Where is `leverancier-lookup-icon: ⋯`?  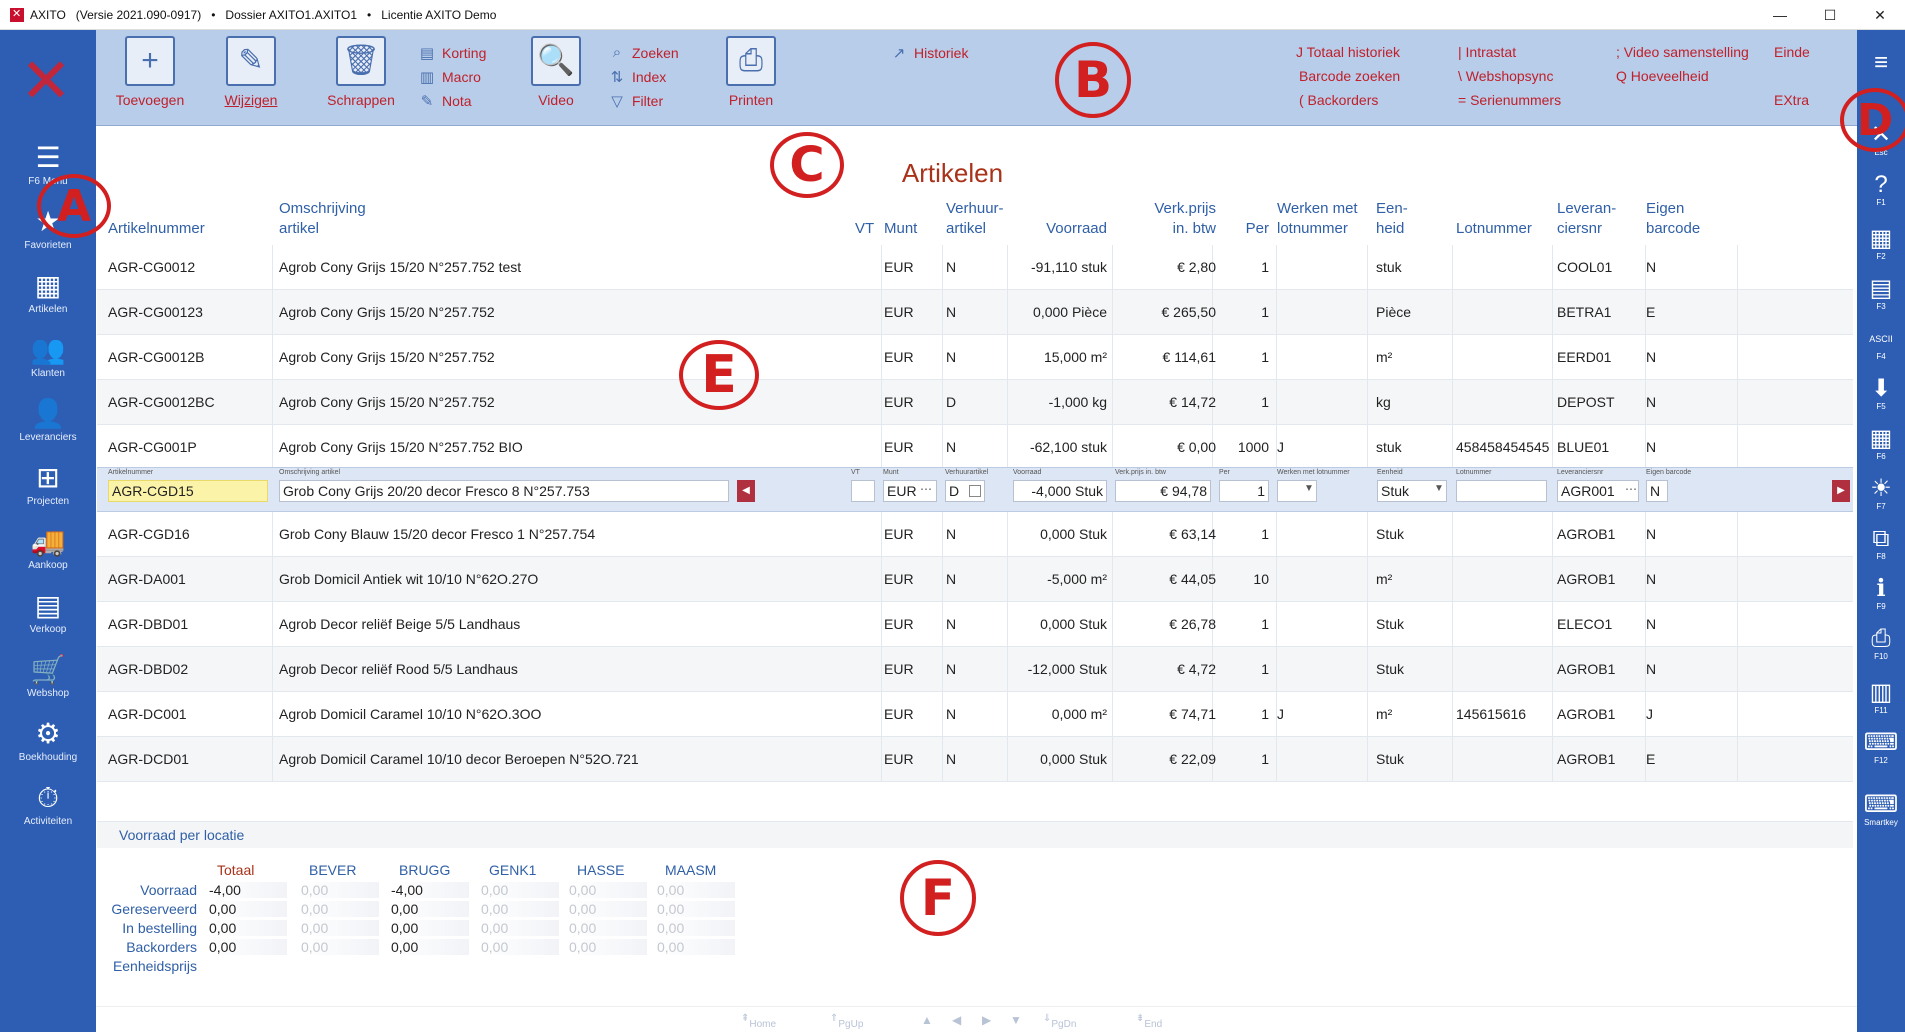 leverancier-lookup-icon: ⋯ is located at coordinates (1631, 489).